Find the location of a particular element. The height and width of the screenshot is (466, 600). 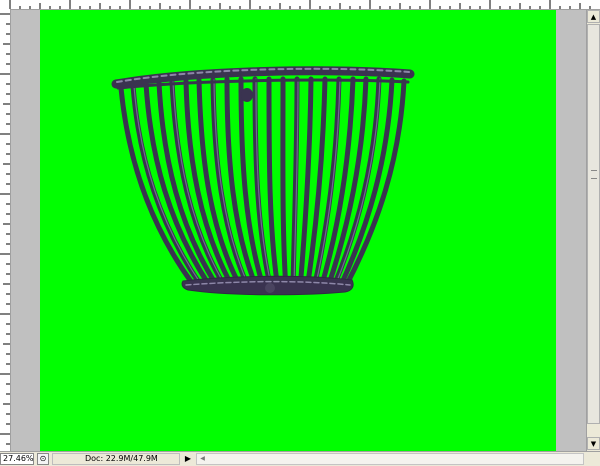

pasteboard-left is located at coordinates (25, 230).